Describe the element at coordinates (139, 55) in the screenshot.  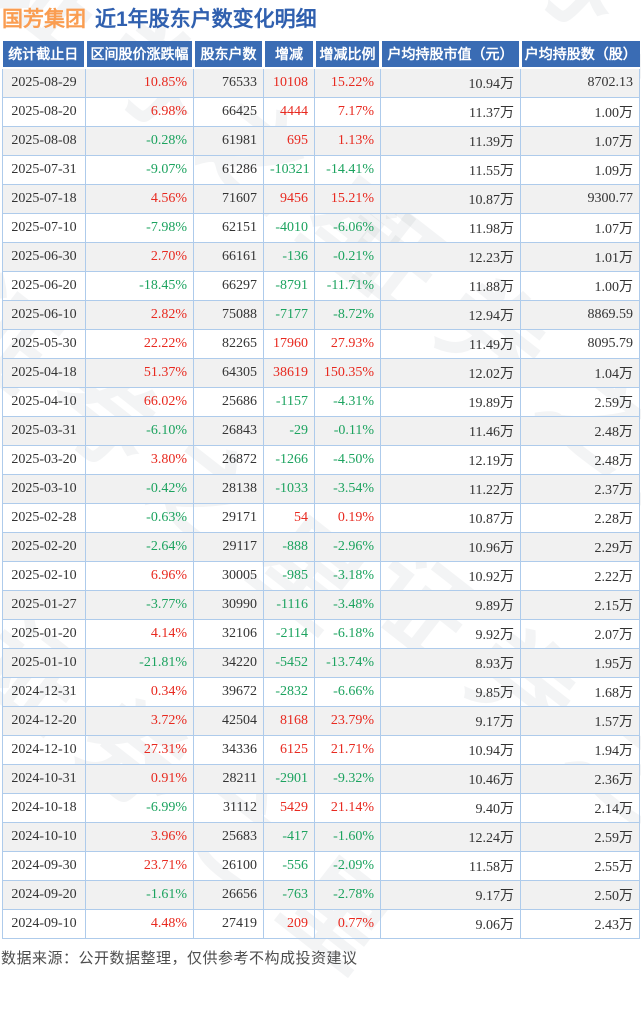
I see `column-header-pct-change: 区间股价涨跌幅` at that location.